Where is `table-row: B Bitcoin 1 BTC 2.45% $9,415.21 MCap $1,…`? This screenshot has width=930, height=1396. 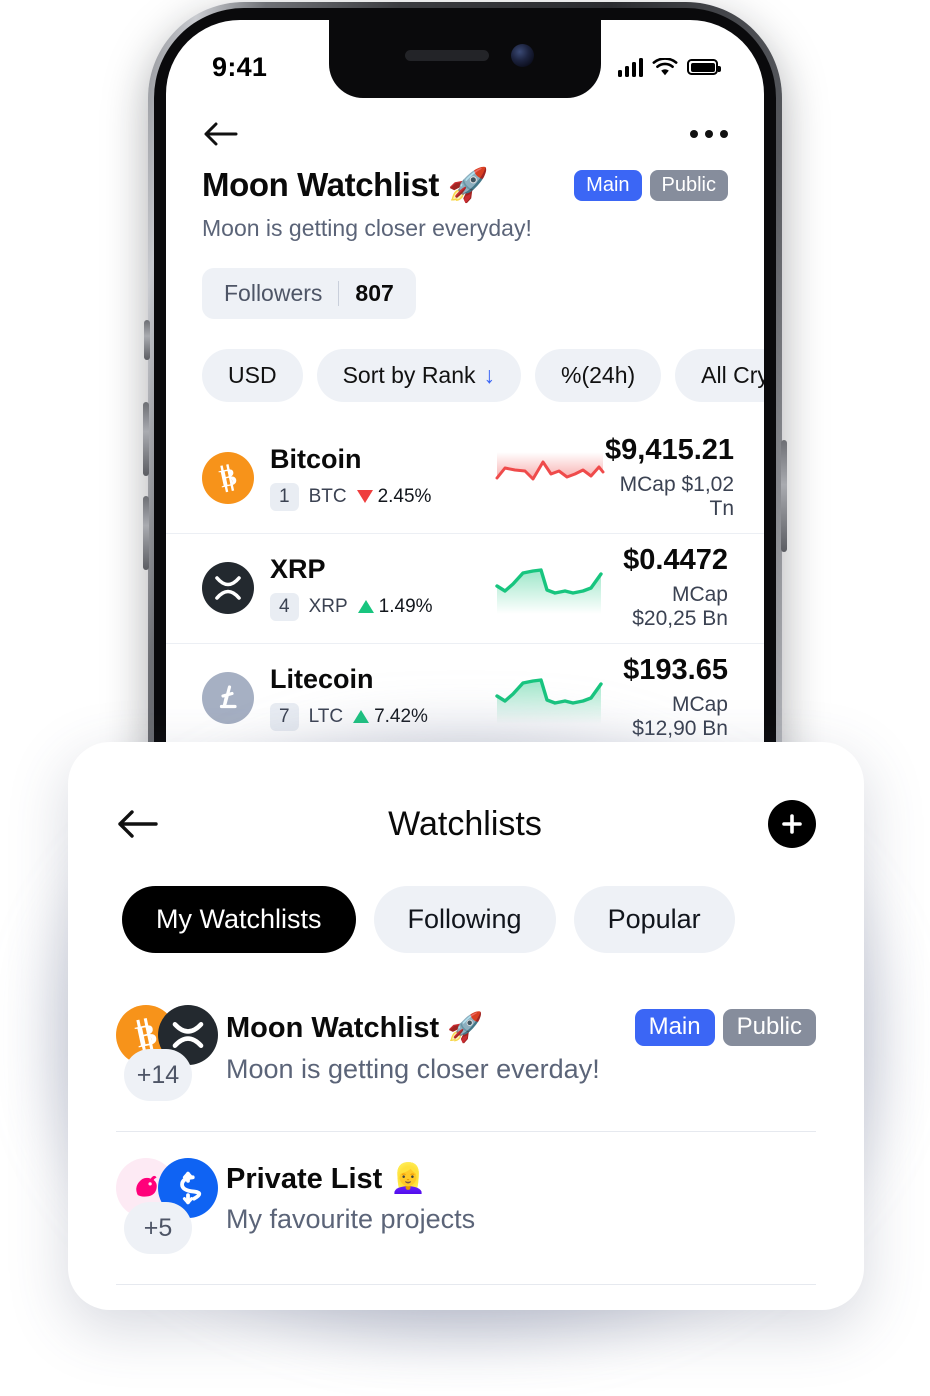 table-row: B Bitcoin 1 BTC 2.45% $9,415.21 MCap $1,… is located at coordinates (465, 479).